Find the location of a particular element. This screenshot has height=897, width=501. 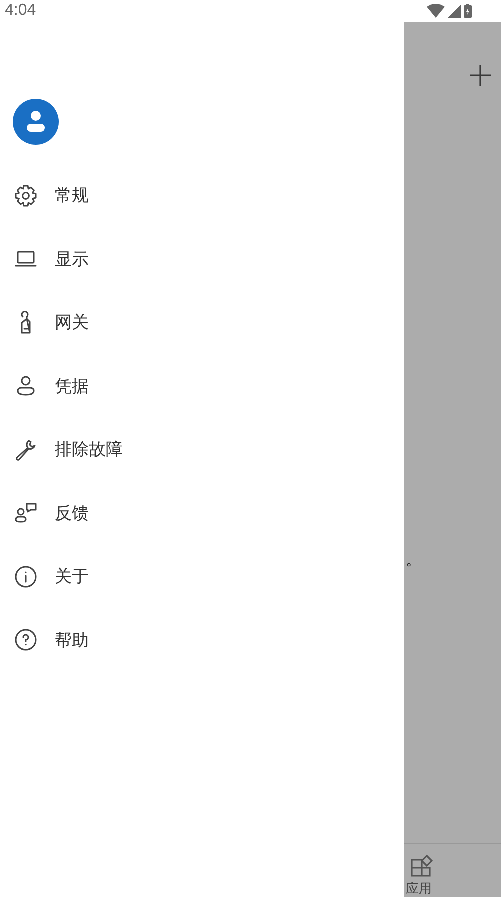

wifi-icon is located at coordinates (436, 11).